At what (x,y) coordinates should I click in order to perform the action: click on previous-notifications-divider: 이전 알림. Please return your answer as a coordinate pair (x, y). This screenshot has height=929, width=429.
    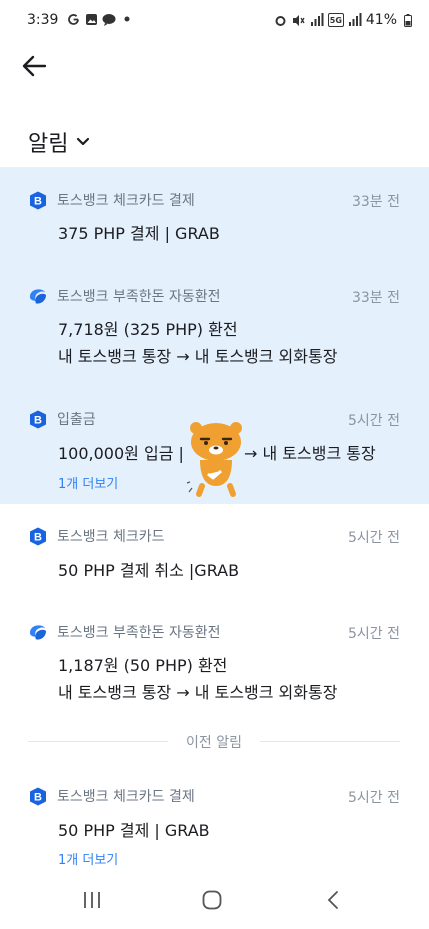
    Looking at the image, I should click on (214, 741).